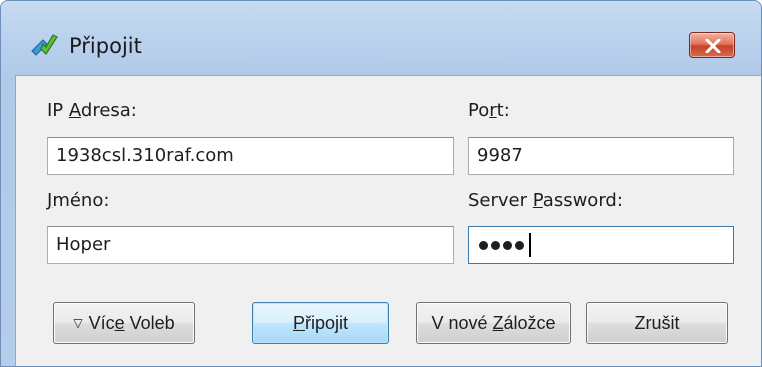  I want to click on connect-check-icon, so click(44, 44).